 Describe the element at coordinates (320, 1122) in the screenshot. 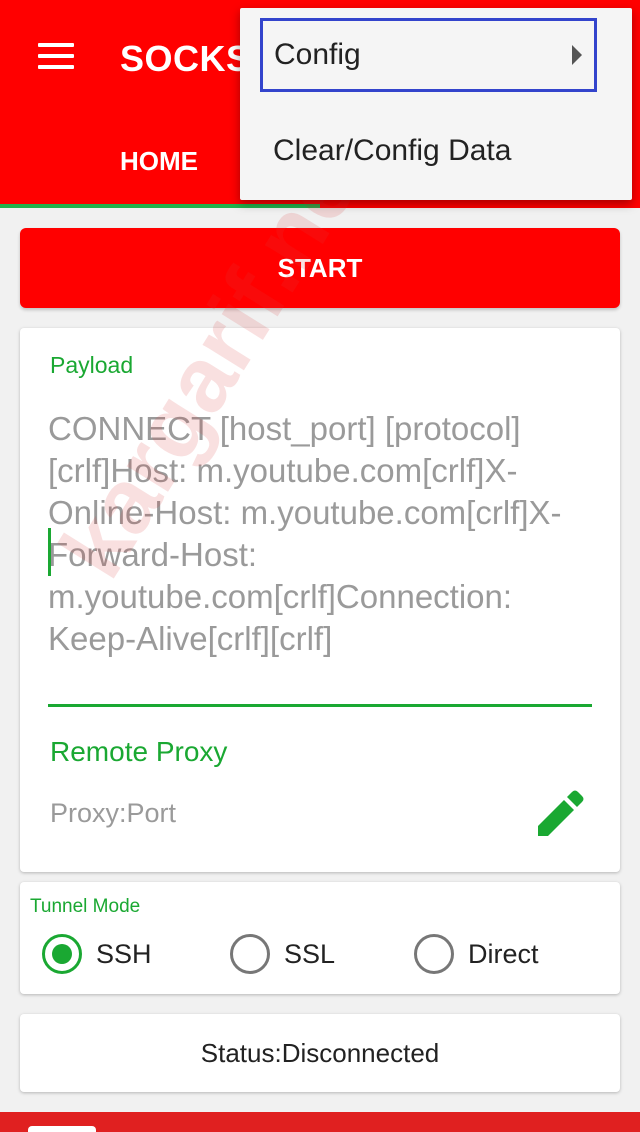

I see `bottom-bar` at that location.